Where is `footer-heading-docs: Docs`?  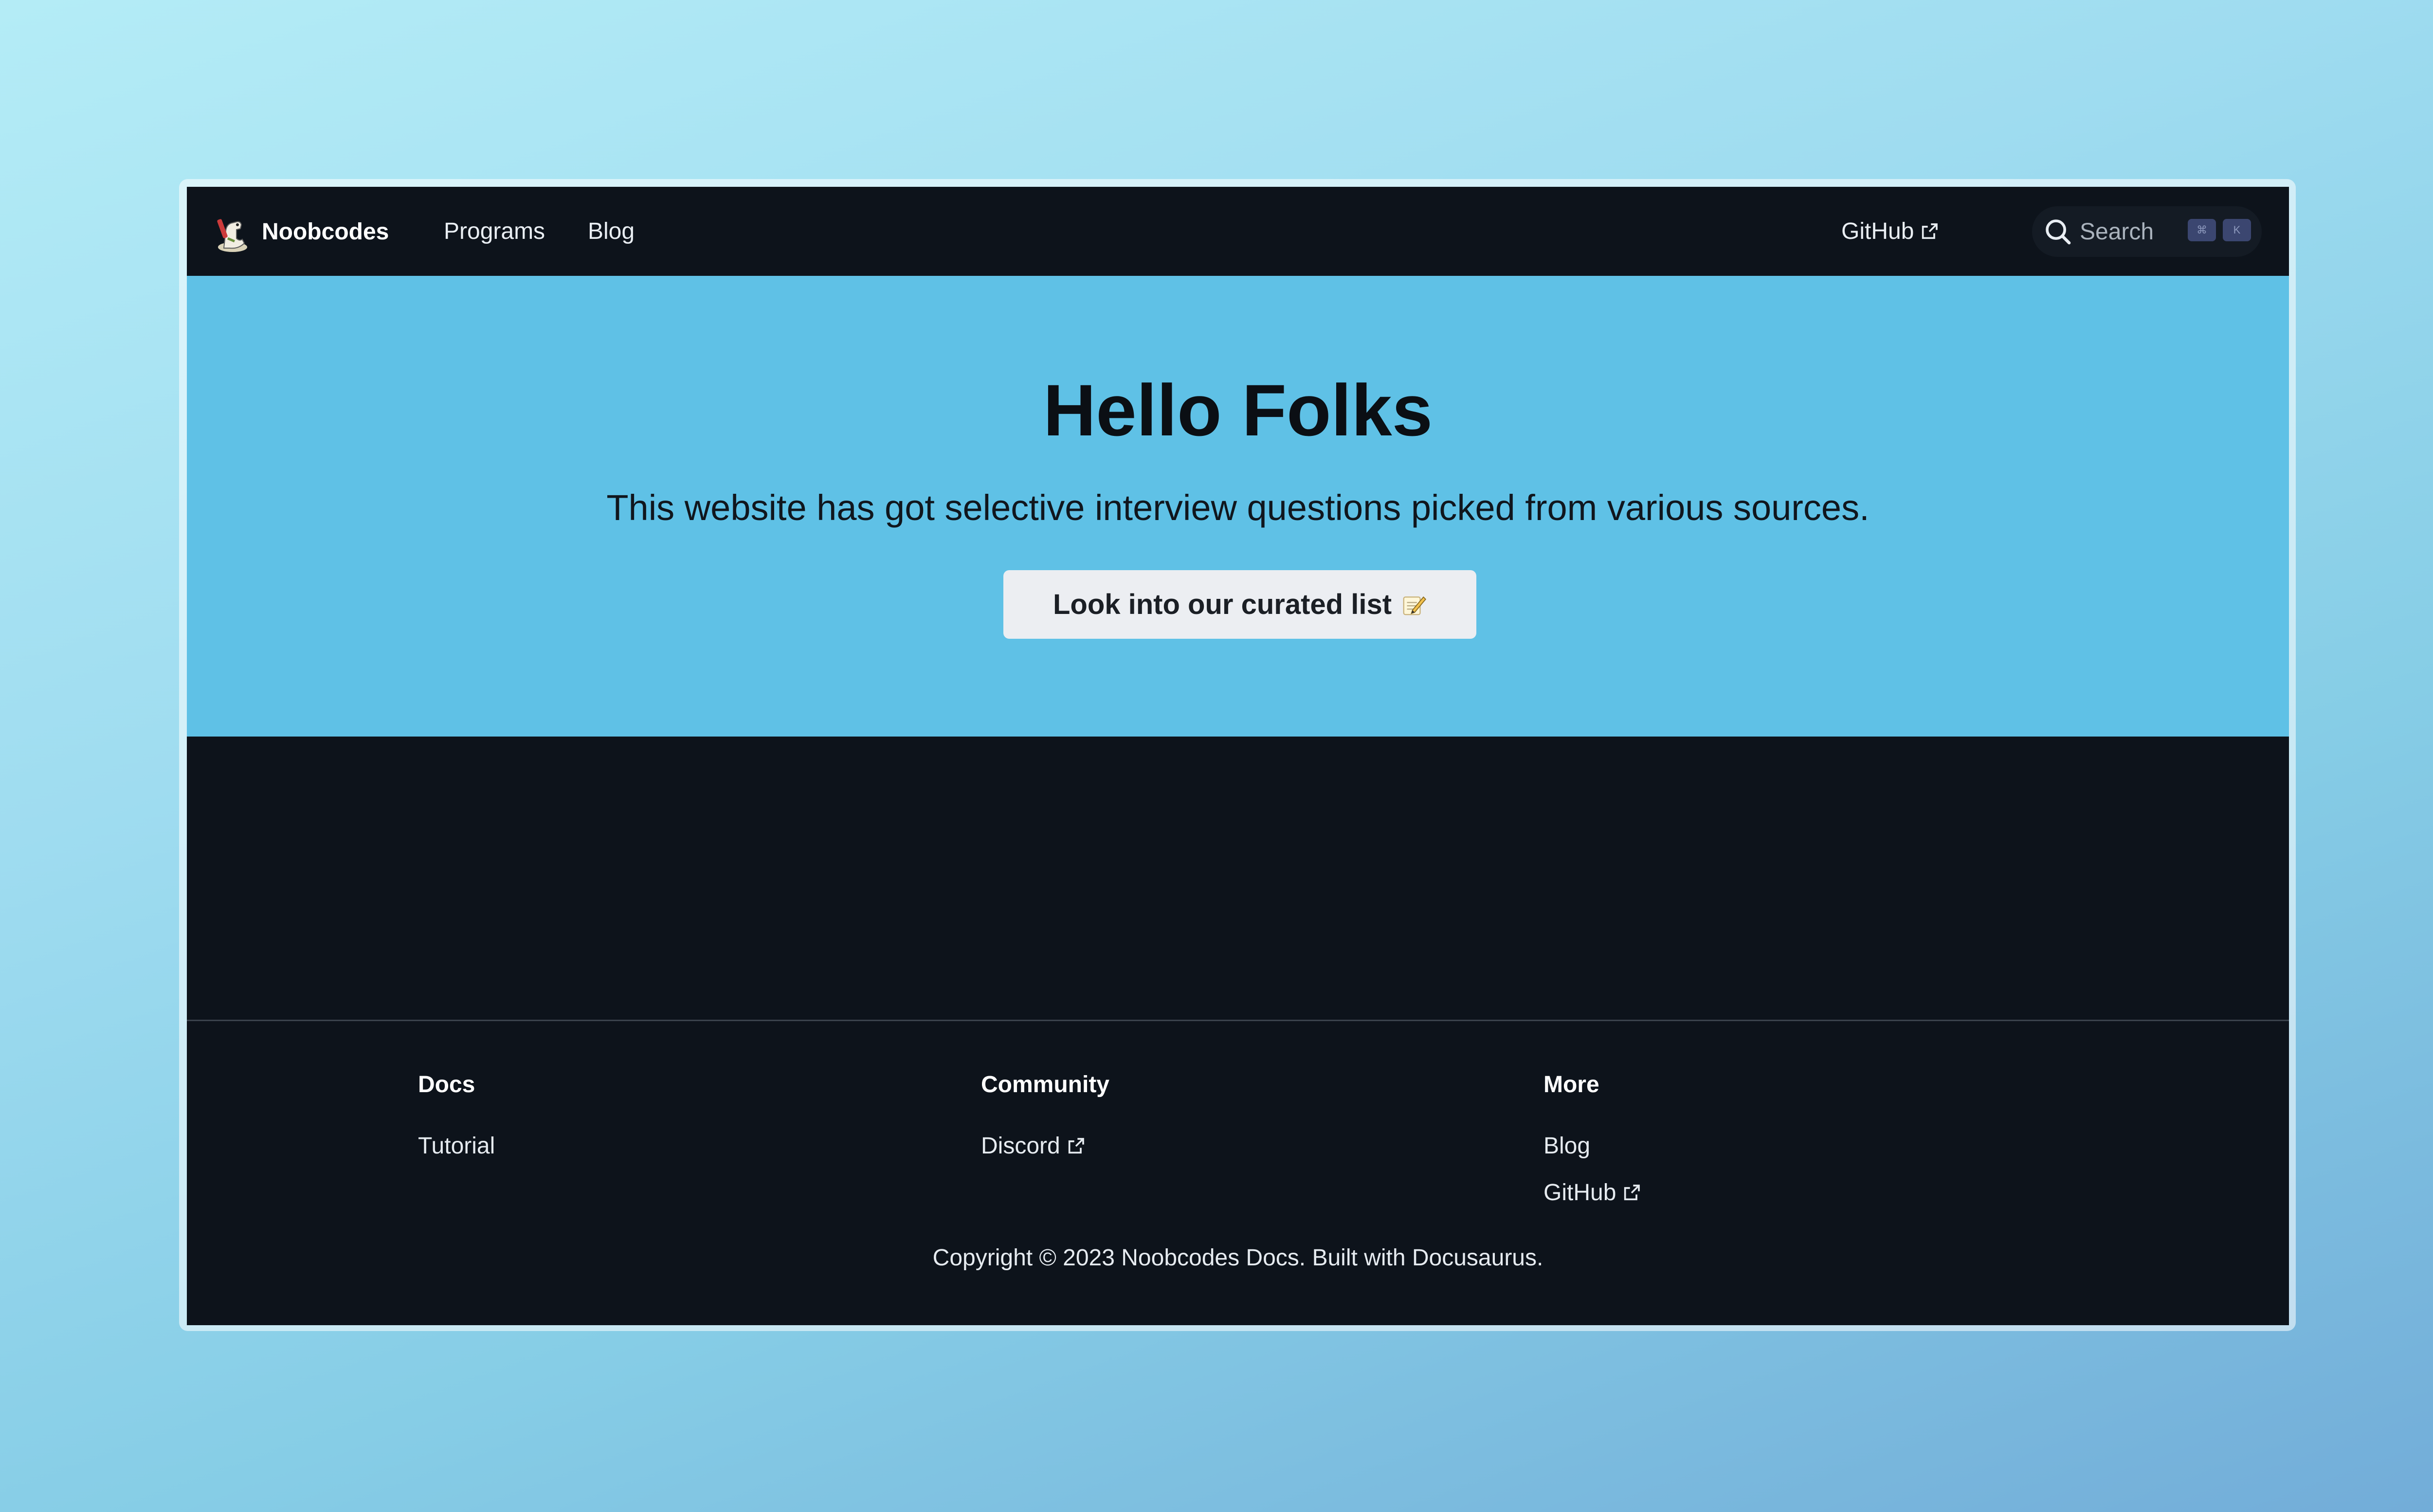 footer-heading-docs: Docs is located at coordinates (446, 1085).